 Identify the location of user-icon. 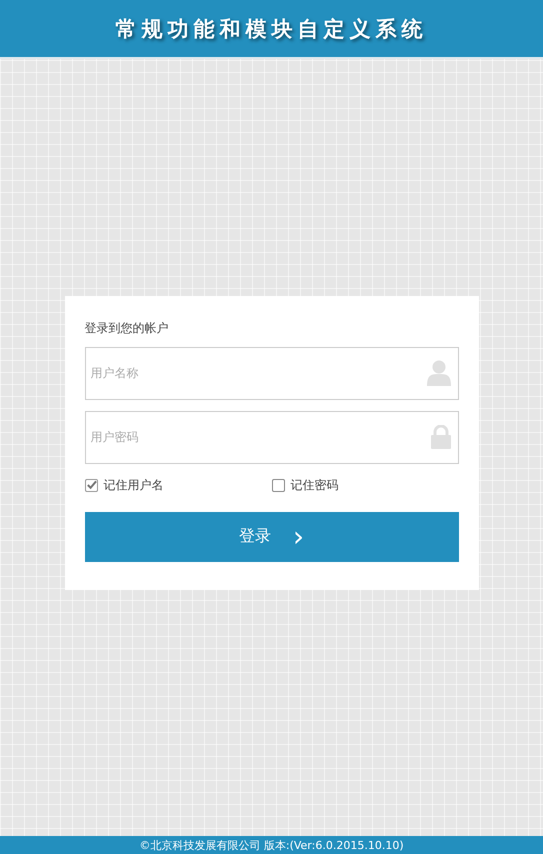
(438, 373).